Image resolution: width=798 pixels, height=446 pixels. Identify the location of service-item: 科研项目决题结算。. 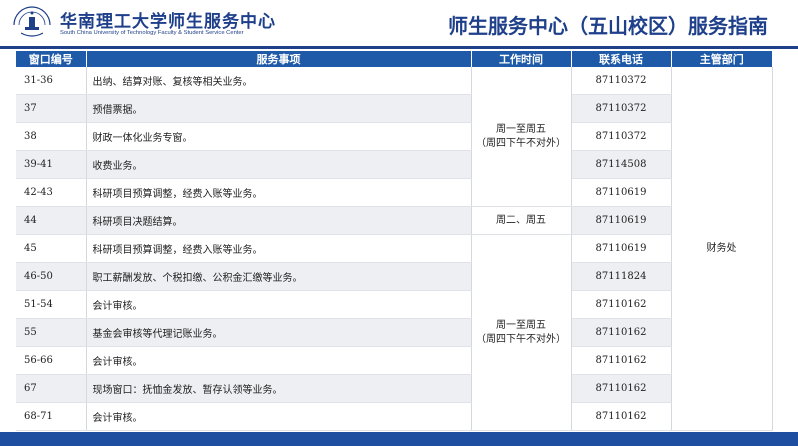
(279, 220).